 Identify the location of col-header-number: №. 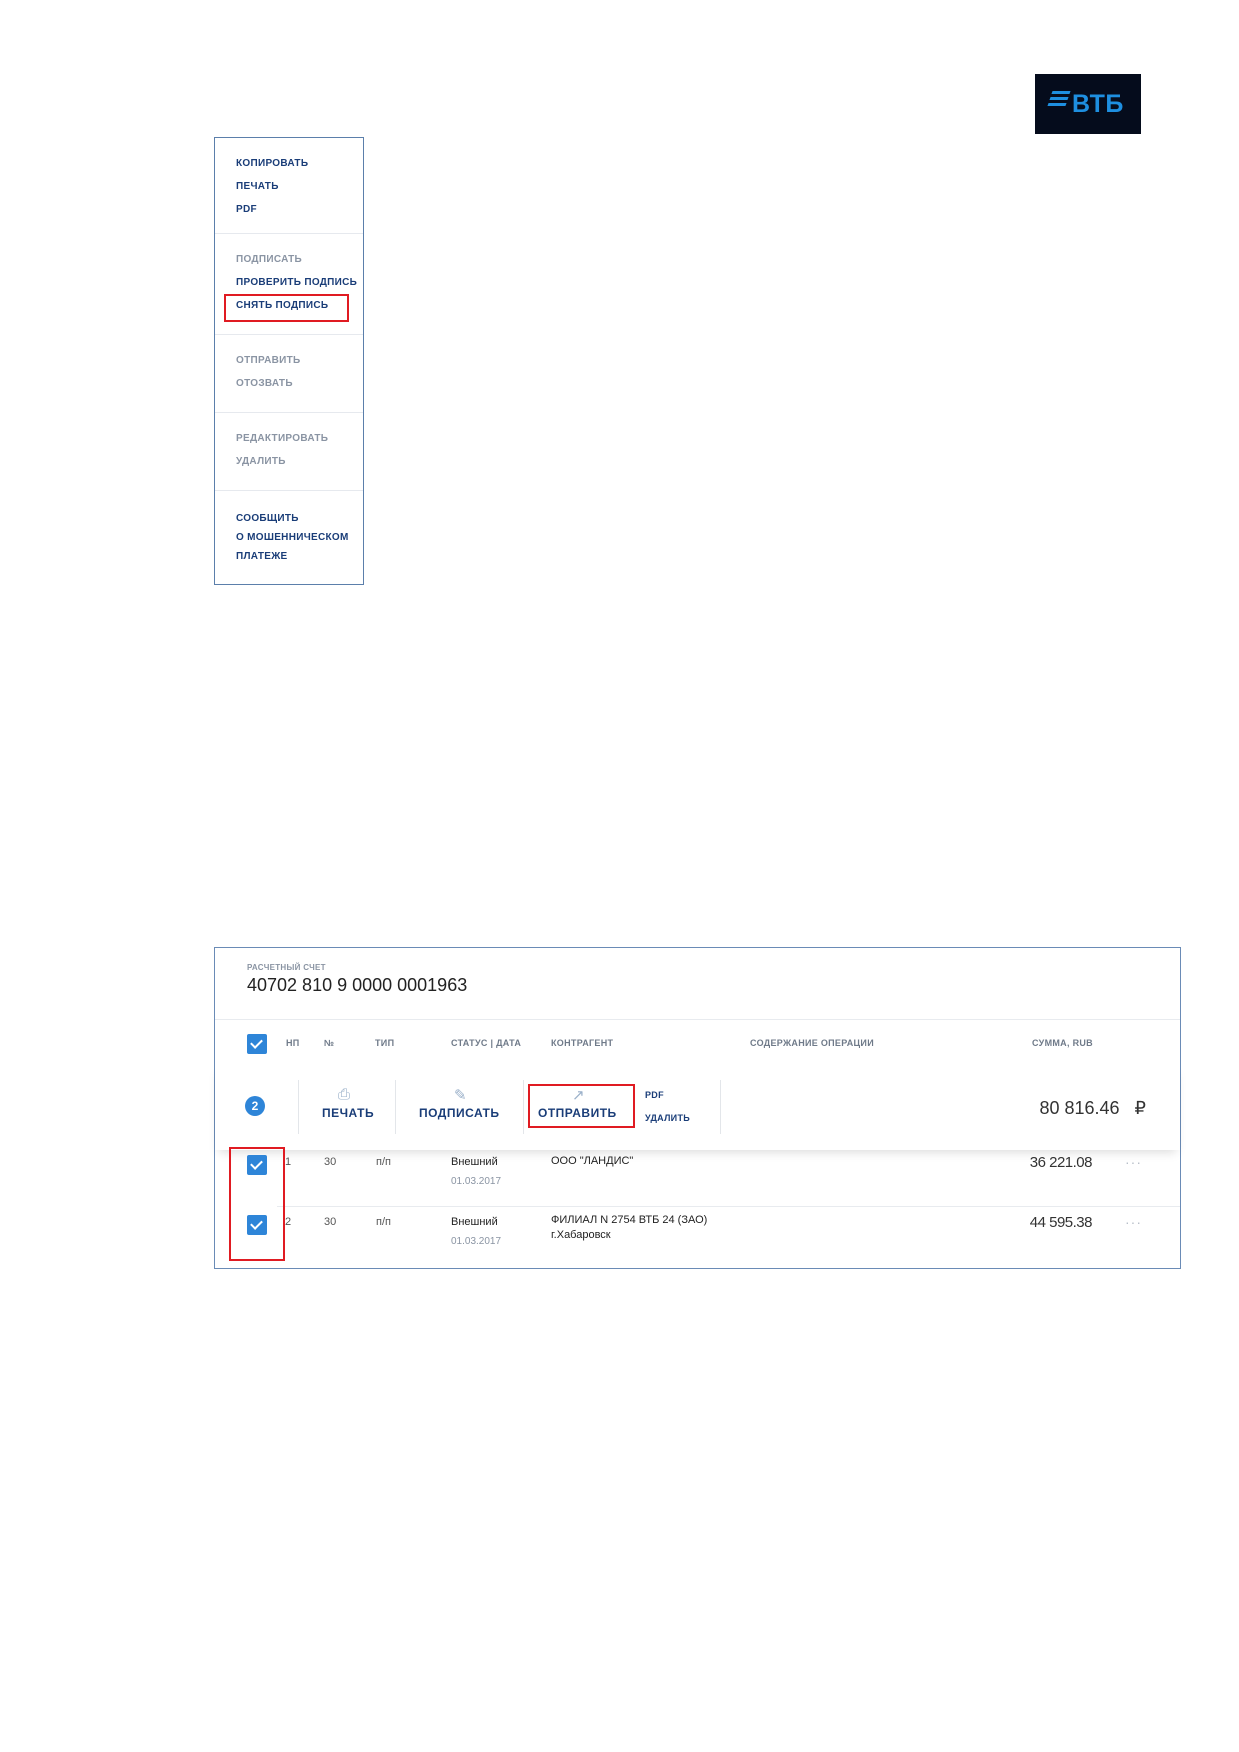
(329, 1043).